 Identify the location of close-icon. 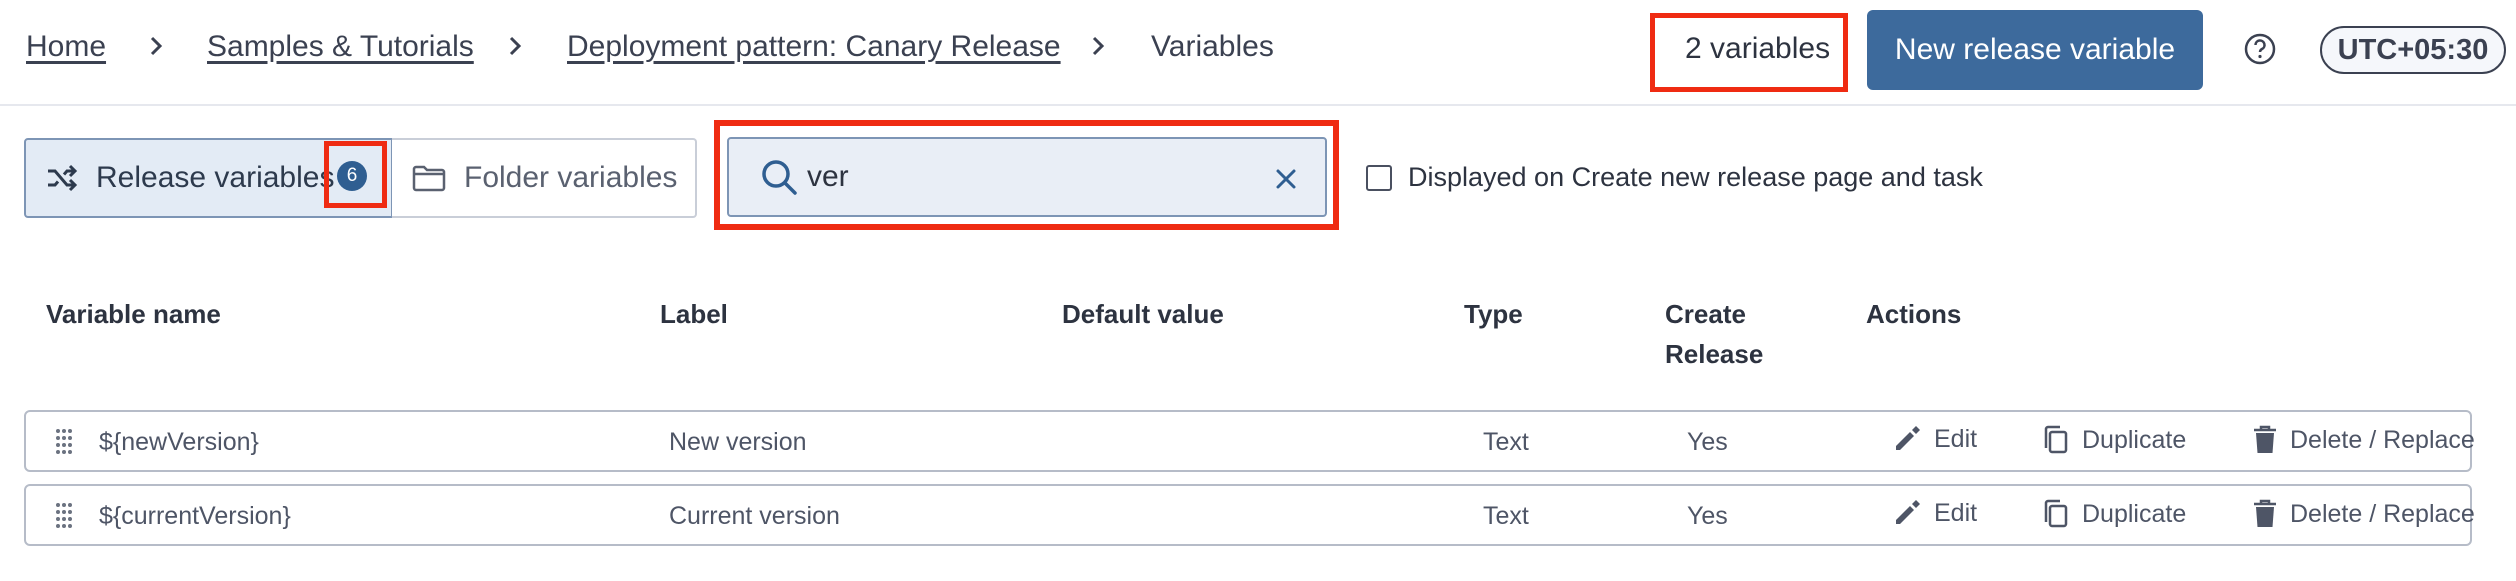
(1286, 179).